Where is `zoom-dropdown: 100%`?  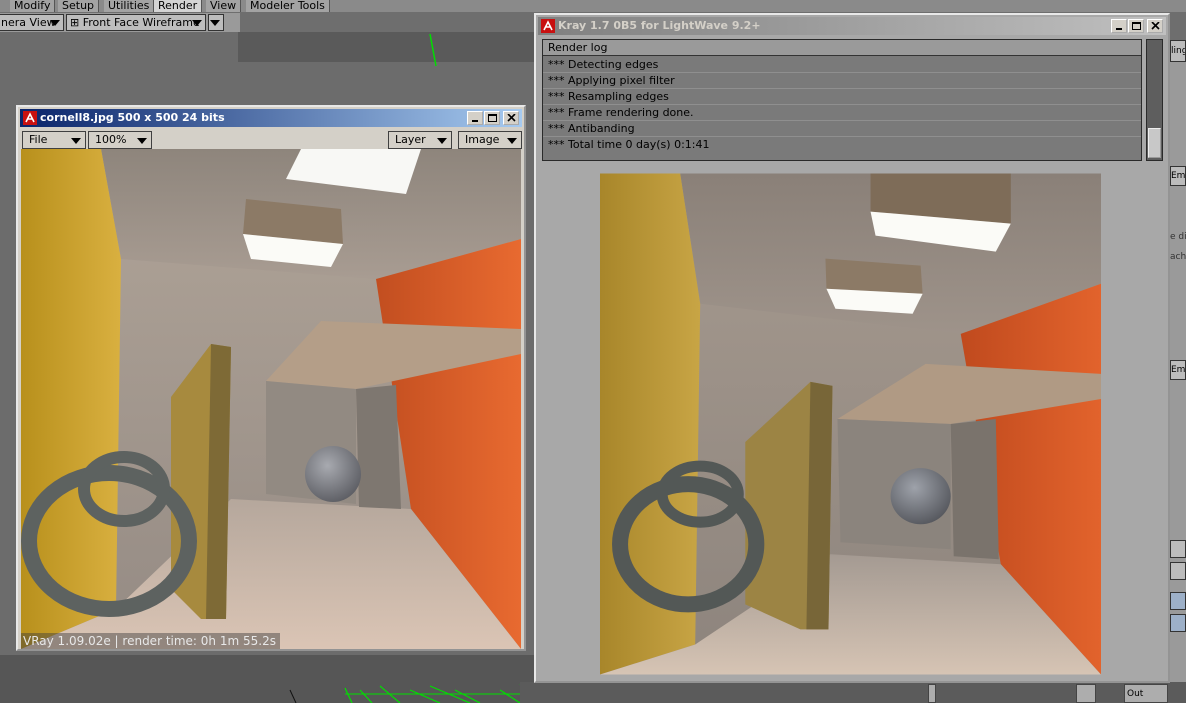
zoom-dropdown: 100% is located at coordinates (120, 140).